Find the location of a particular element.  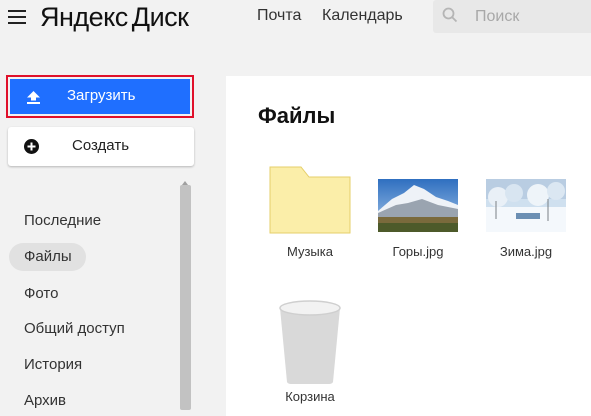

file-name: Горы.jpg is located at coordinates (418, 251).